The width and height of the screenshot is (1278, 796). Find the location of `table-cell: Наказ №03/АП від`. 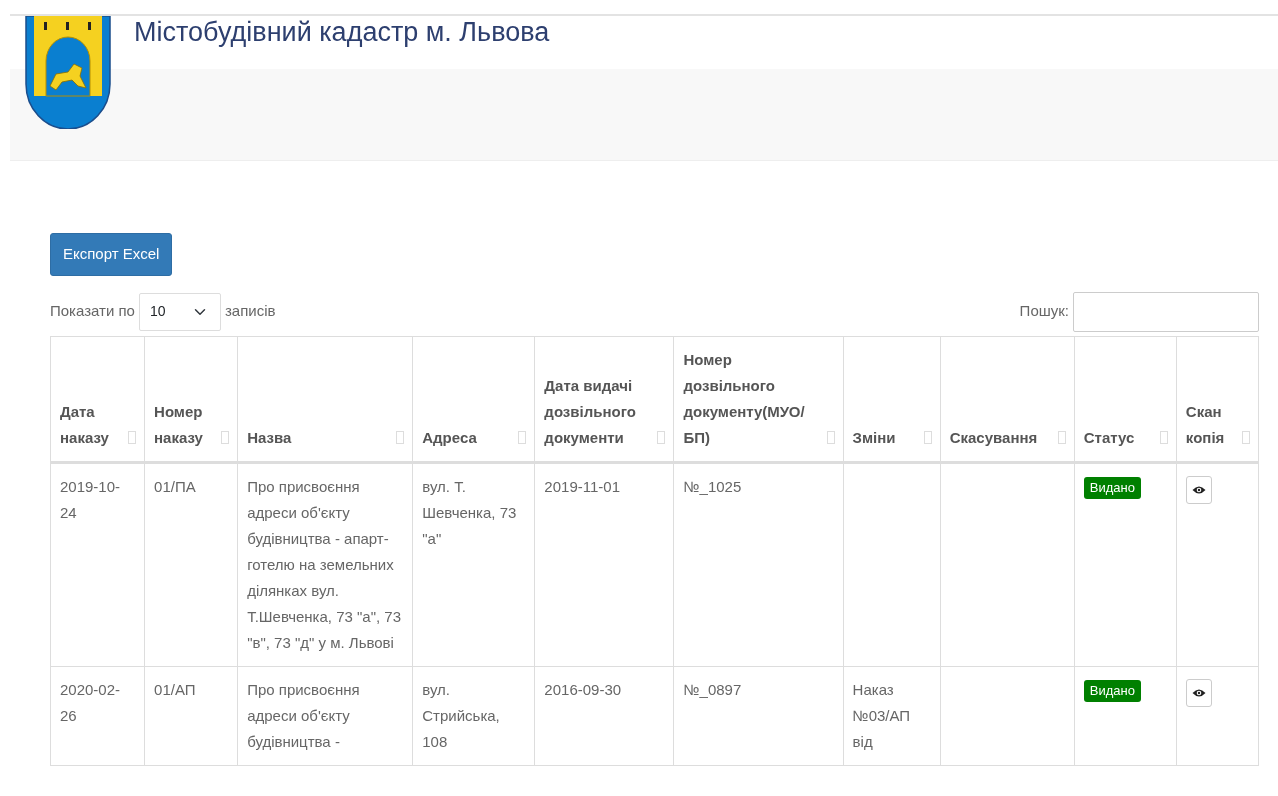

table-cell: Наказ №03/АП від is located at coordinates (892, 715).